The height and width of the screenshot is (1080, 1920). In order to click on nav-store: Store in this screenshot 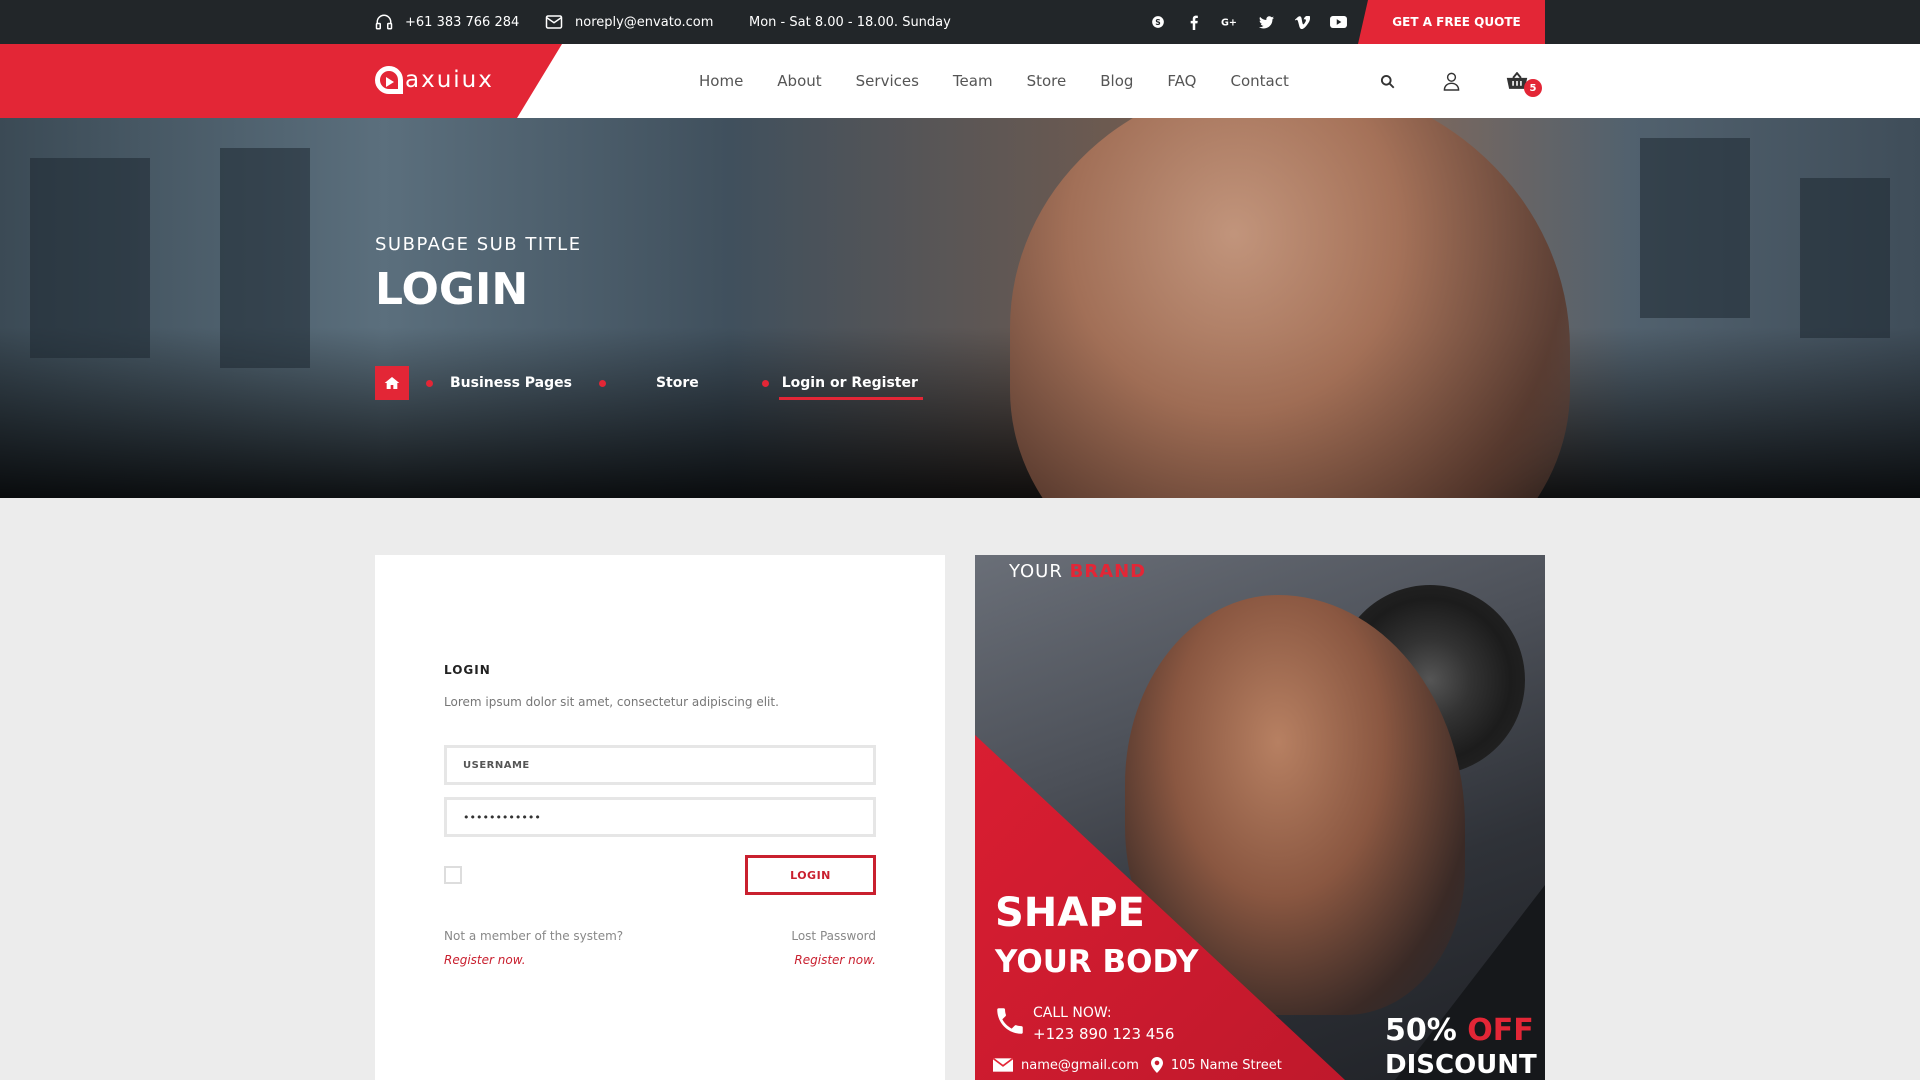, I will do `click(1047, 81)`.